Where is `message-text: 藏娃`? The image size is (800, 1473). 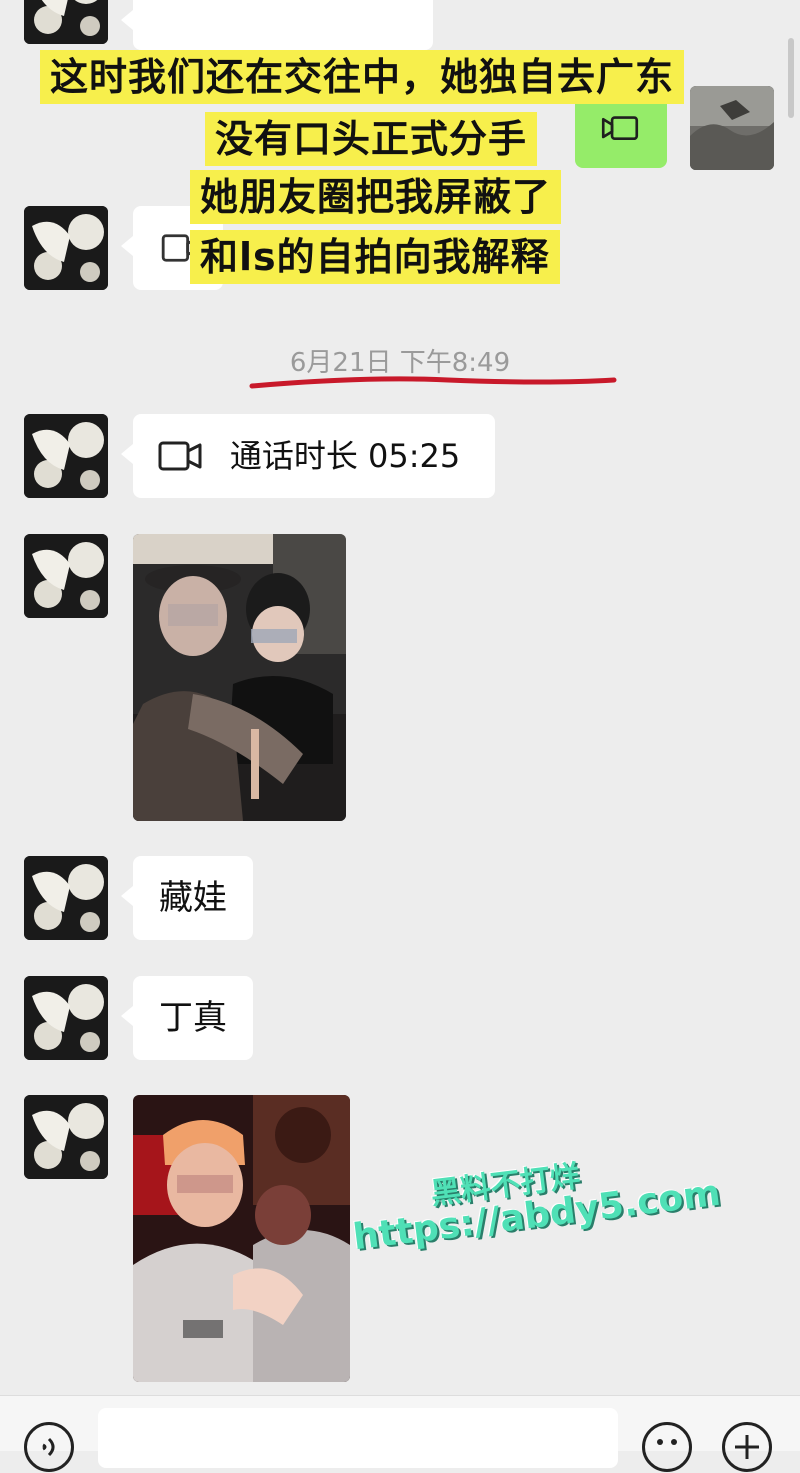
message-text: 藏娃 is located at coordinates (193, 898).